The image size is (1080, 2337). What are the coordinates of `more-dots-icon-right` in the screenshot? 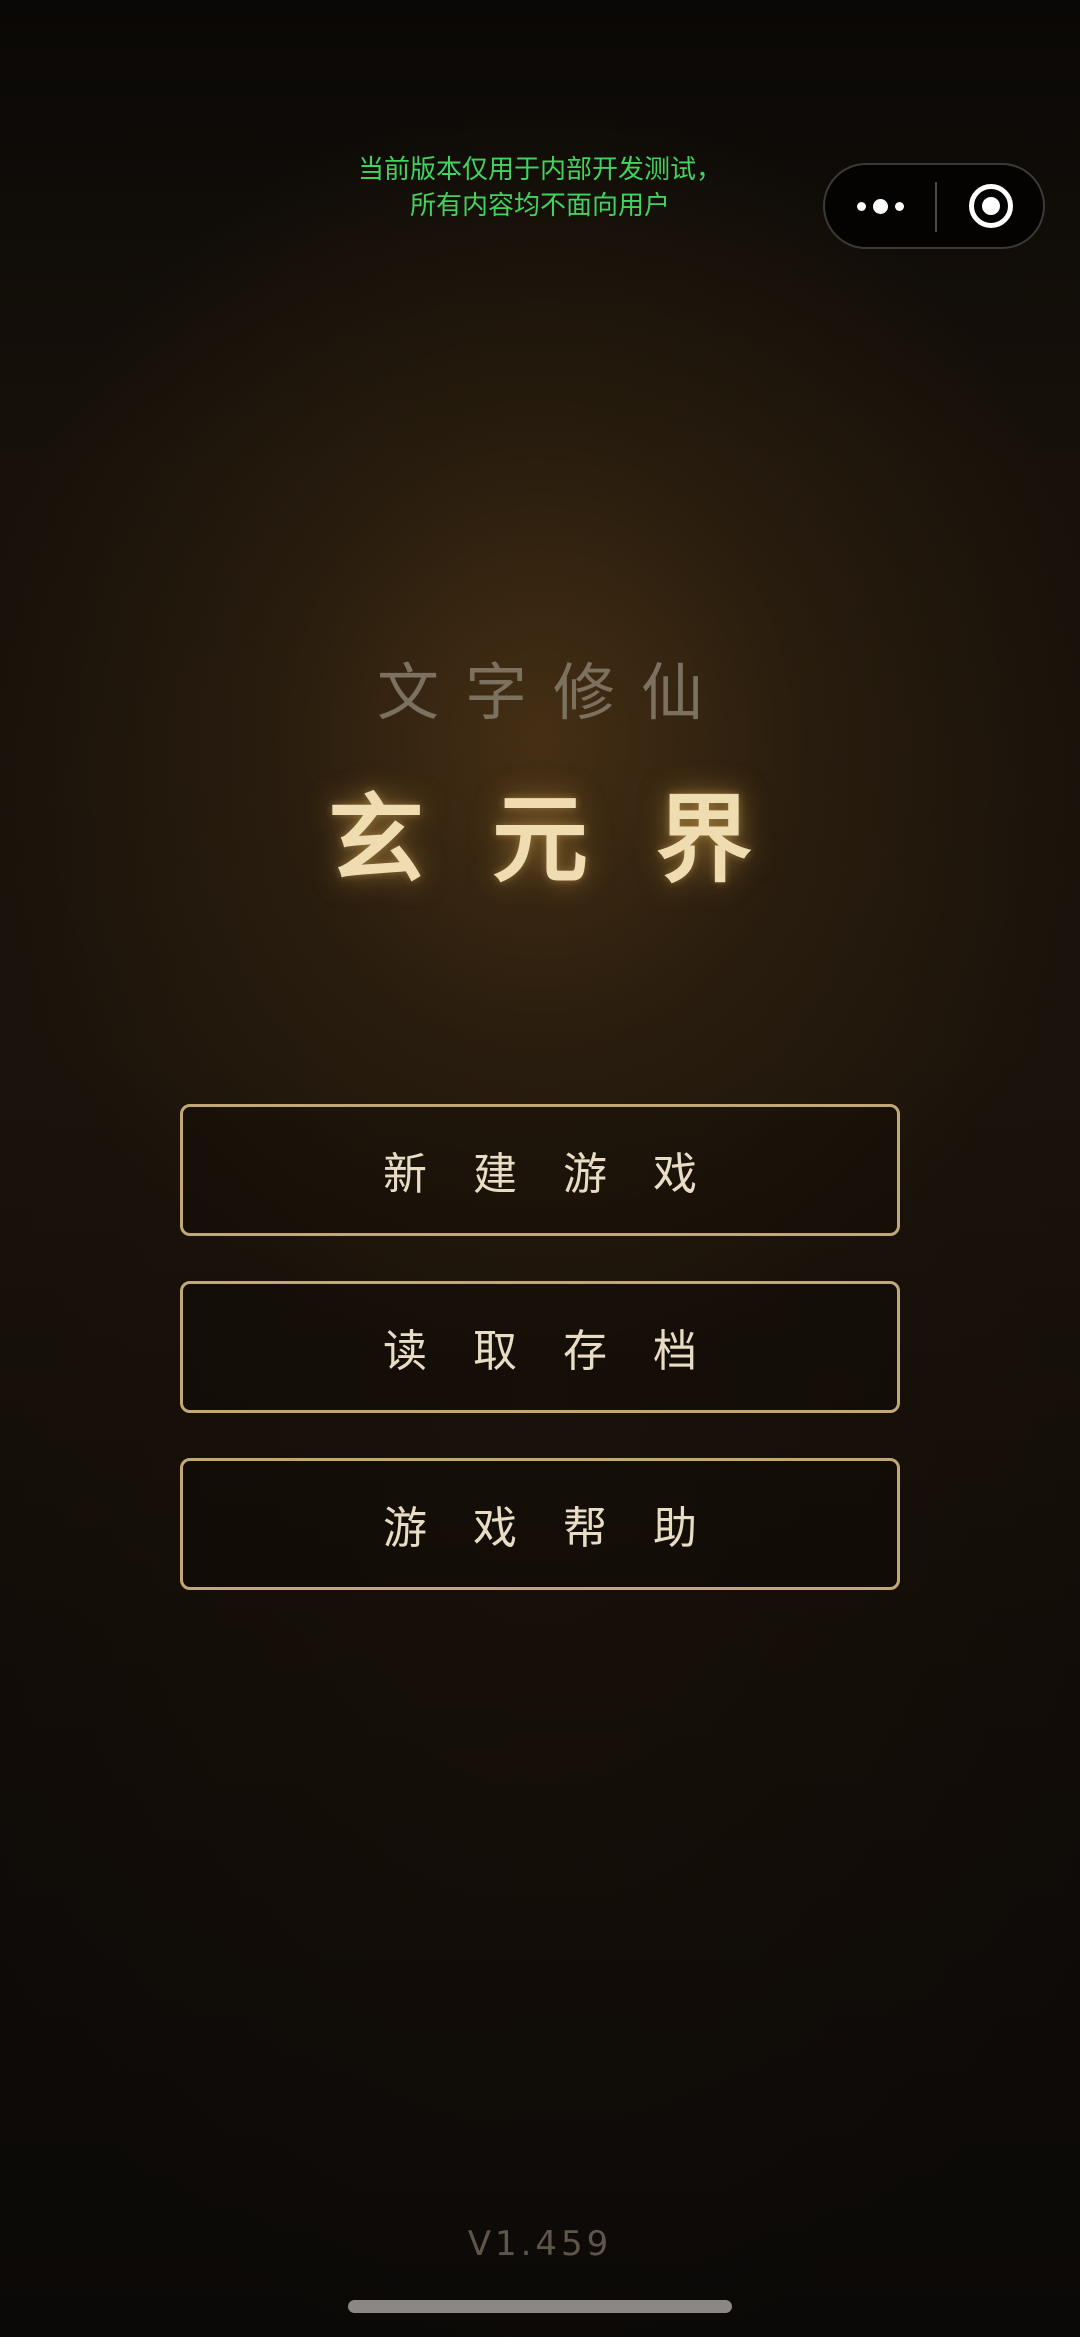 It's located at (899, 206).